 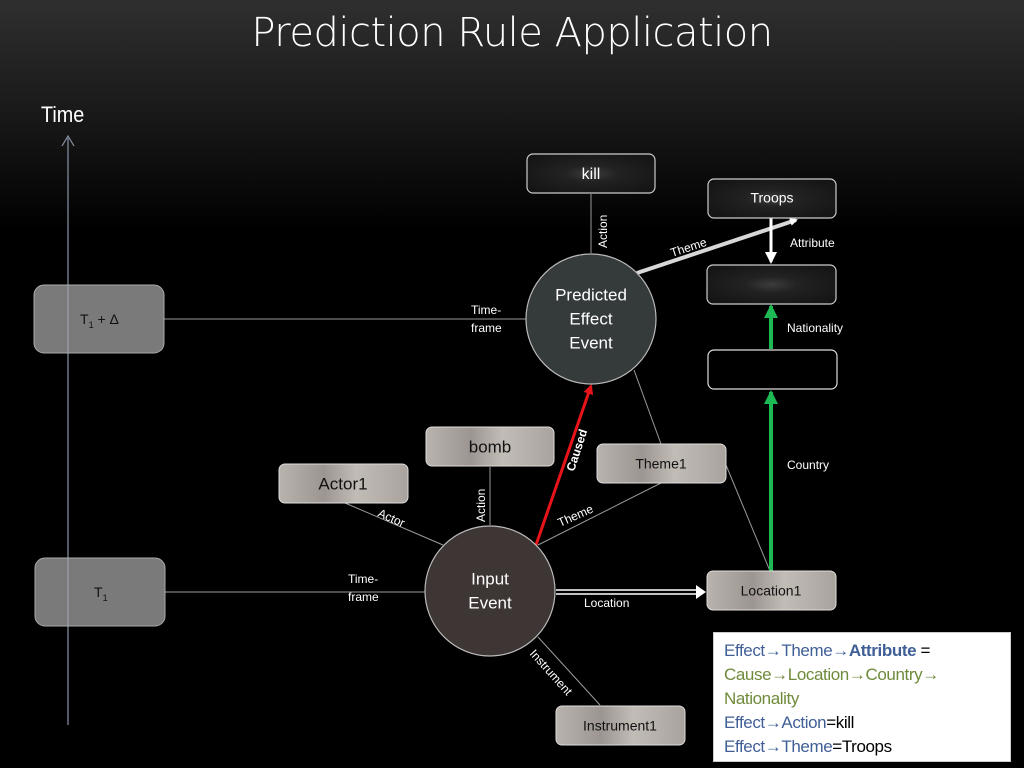 I want to click on rule-line-4: Effect→Action=kill, so click(x=789, y=722).